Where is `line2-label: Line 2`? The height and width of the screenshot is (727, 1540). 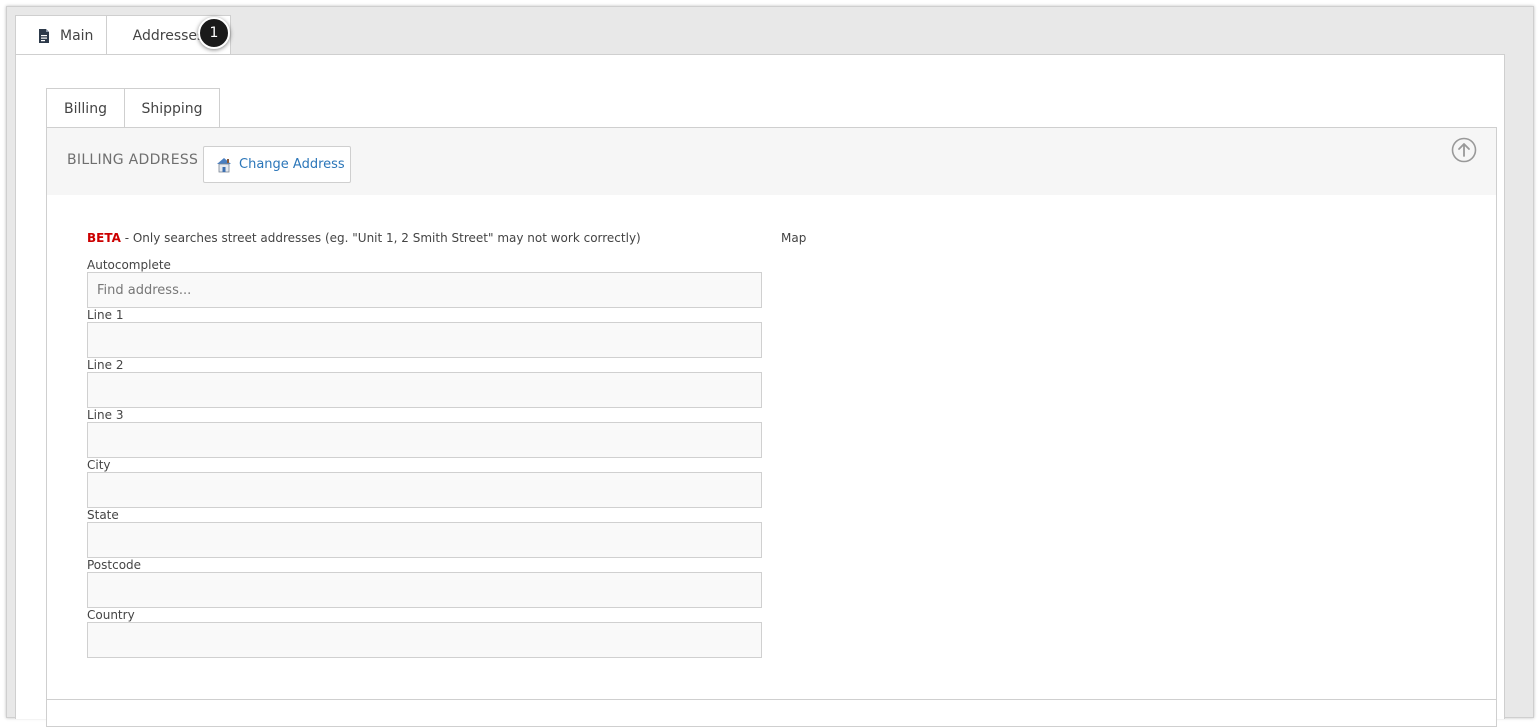 line2-label: Line 2 is located at coordinates (105, 365).